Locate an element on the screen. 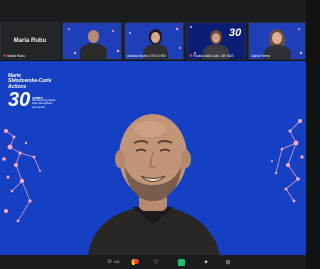 The image size is (320, 269). participant-label: ✖ Rodica Iulia Coin, GE SAS is located at coordinates (211, 55).